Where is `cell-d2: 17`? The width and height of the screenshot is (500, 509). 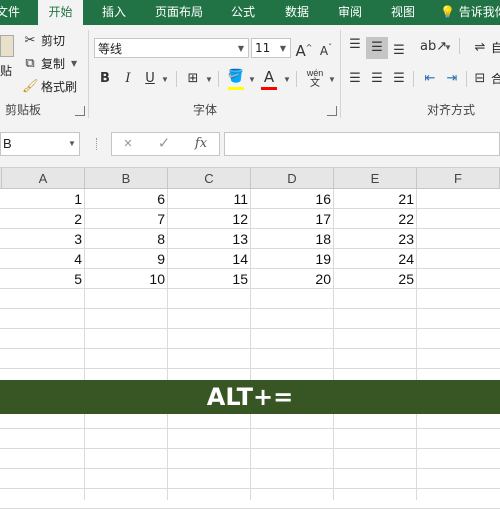 cell-d2: 17 is located at coordinates (292, 219).